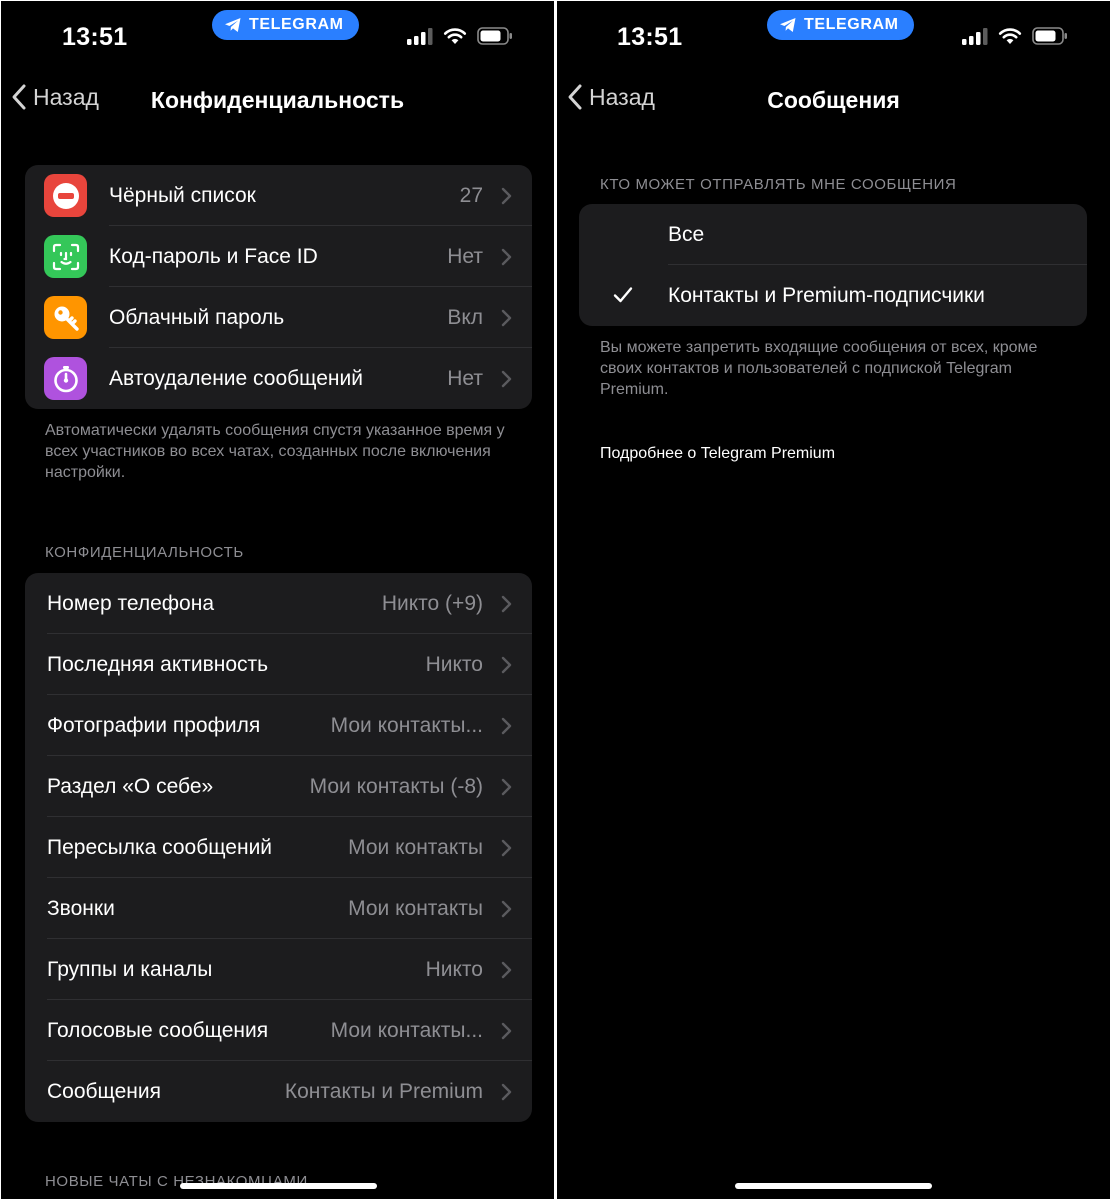 The width and height of the screenshot is (1111, 1200). I want to click on list-item-messages: Сообщения Контакты и Premium, so click(278, 1091).